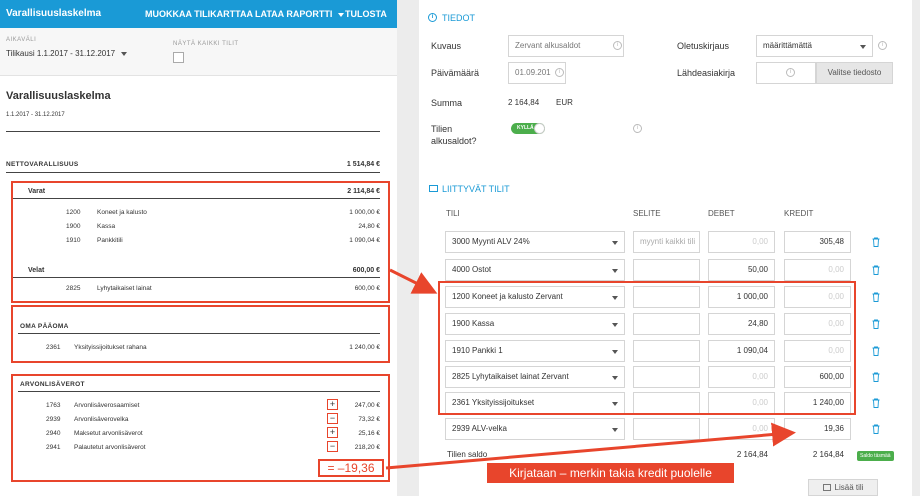 The image size is (920, 496). Describe the element at coordinates (413, 281) in the screenshot. I see `arrow-to-accounts` at that location.